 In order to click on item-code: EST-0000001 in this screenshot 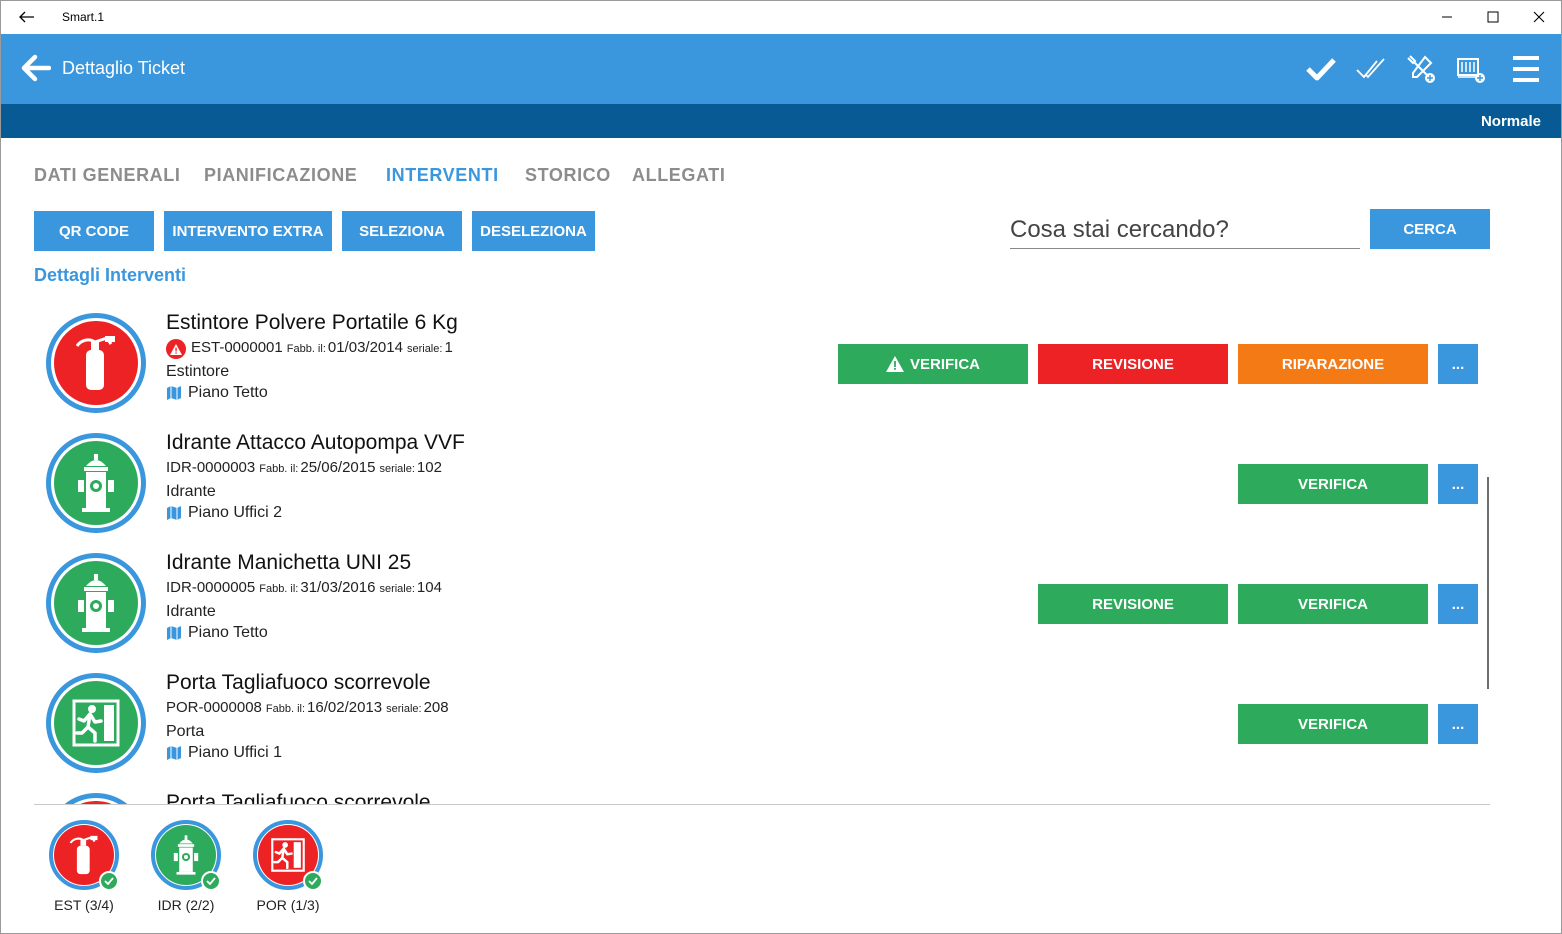, I will do `click(237, 347)`.